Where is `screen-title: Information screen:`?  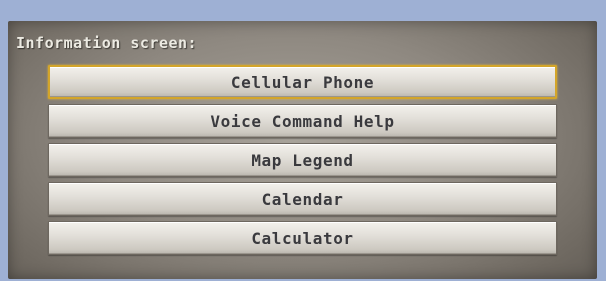
screen-title: Information screen: is located at coordinates (107, 43).